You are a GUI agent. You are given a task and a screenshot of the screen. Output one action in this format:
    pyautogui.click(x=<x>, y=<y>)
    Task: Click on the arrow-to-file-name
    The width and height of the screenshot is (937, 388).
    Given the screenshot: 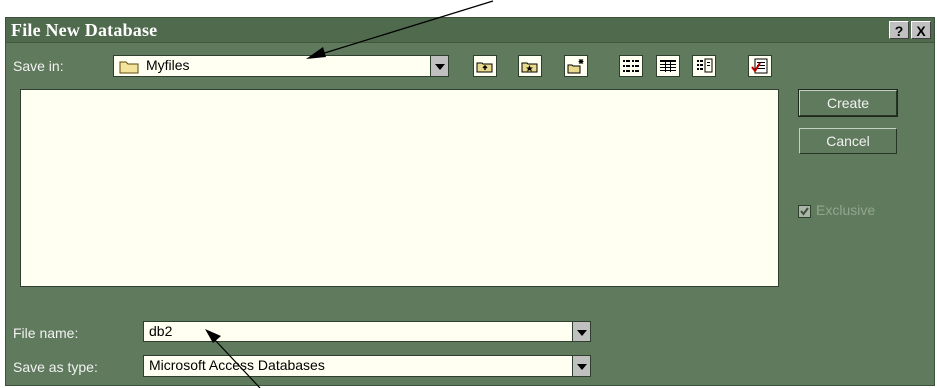 What is the action you would take?
    pyautogui.click(x=237, y=363)
    